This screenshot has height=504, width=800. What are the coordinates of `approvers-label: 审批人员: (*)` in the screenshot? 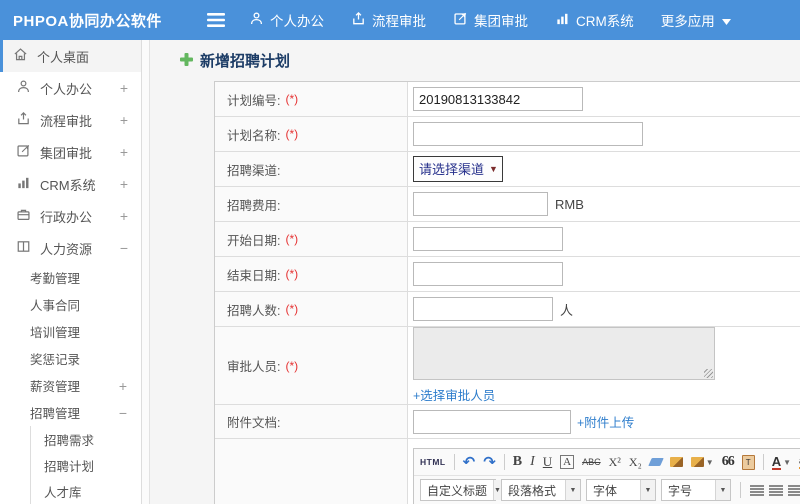 It's located at (311, 365).